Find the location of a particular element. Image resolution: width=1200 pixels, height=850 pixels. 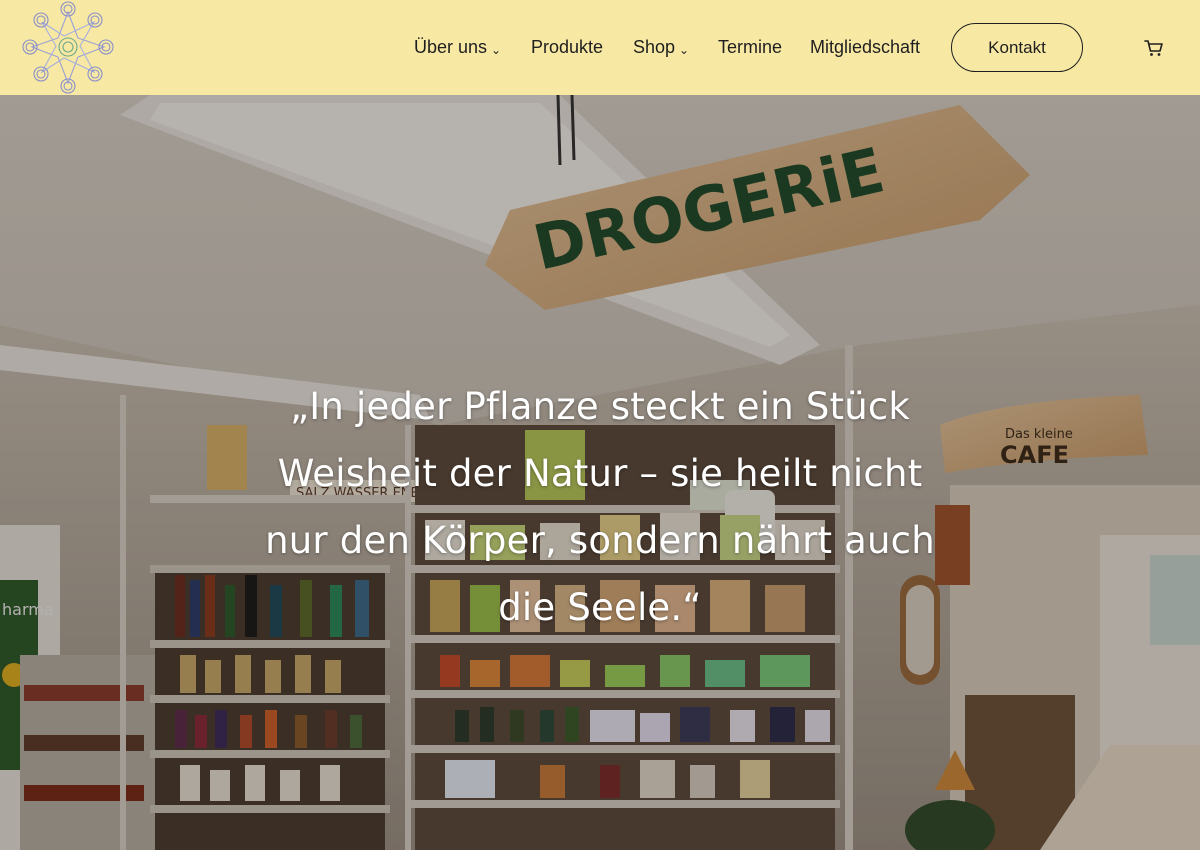

nav-item-ueber-uns: Über uns ⌄ is located at coordinates (457, 47).